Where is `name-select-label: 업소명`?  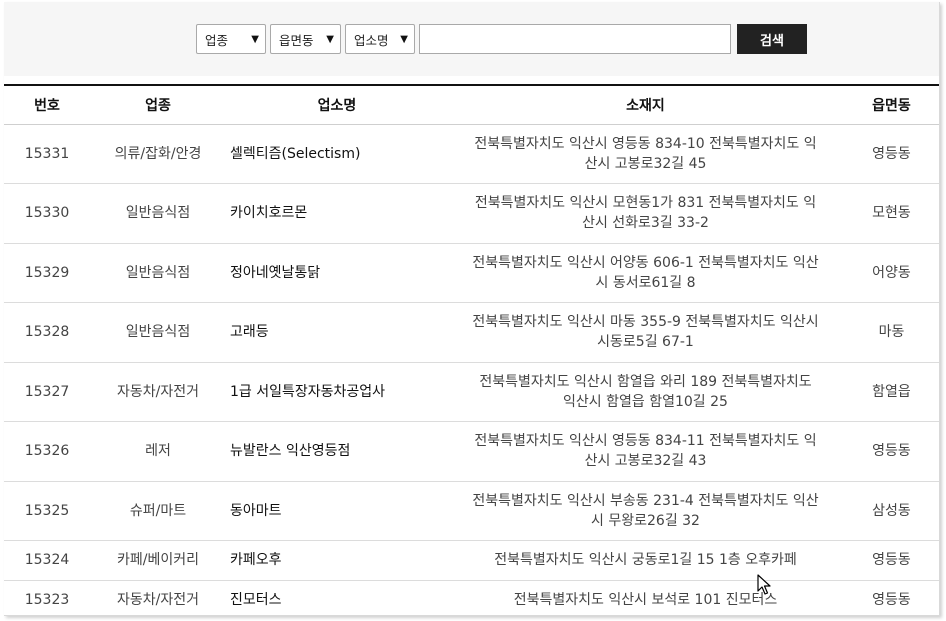 name-select-label: 업소명 is located at coordinates (371, 40).